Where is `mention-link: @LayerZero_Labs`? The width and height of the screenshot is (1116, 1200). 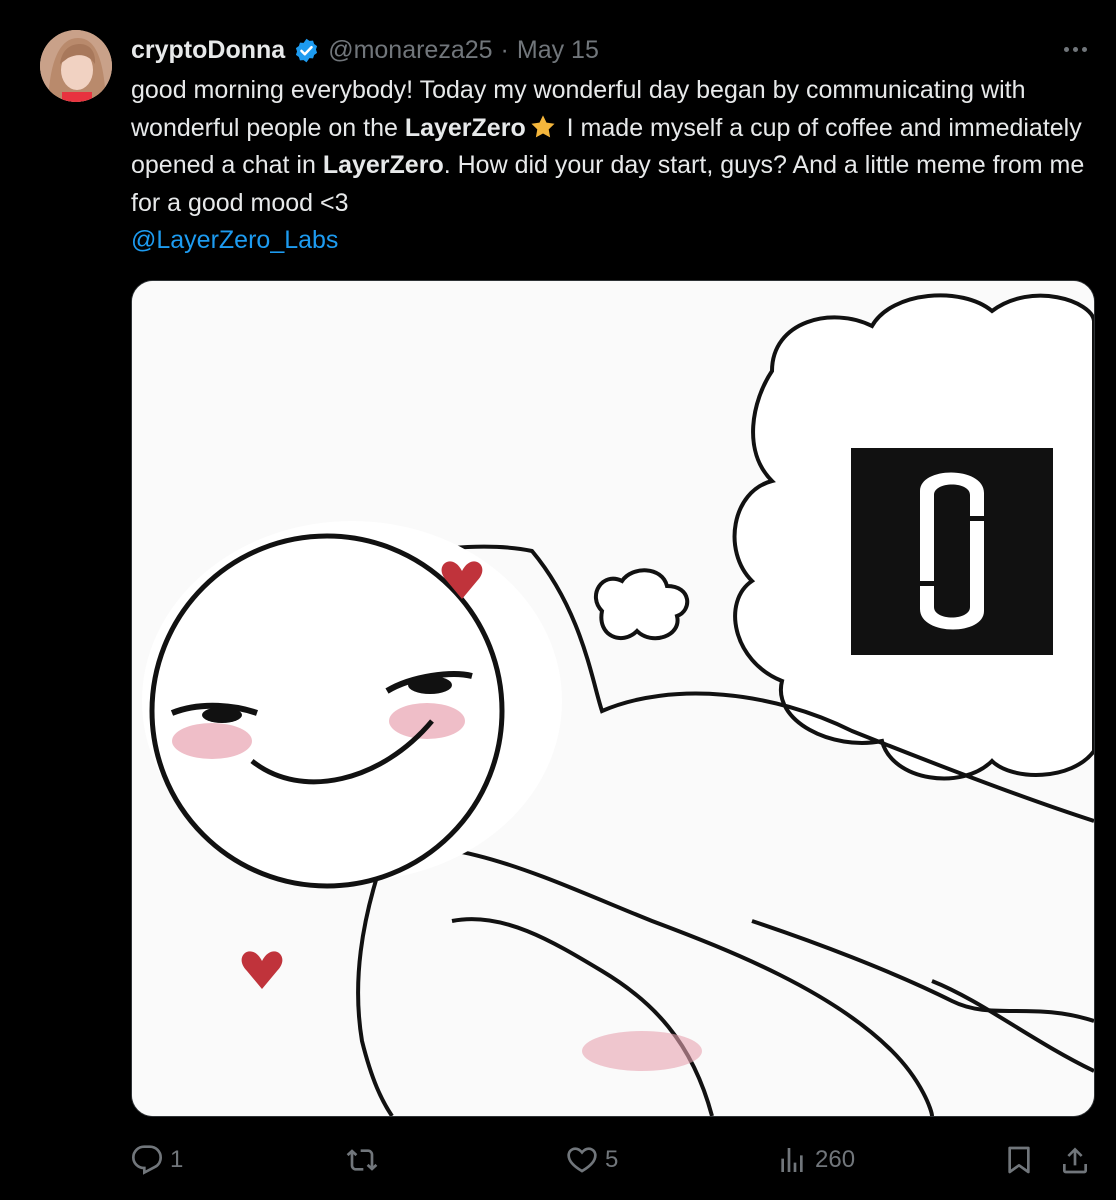 mention-link: @LayerZero_Labs is located at coordinates (234, 240).